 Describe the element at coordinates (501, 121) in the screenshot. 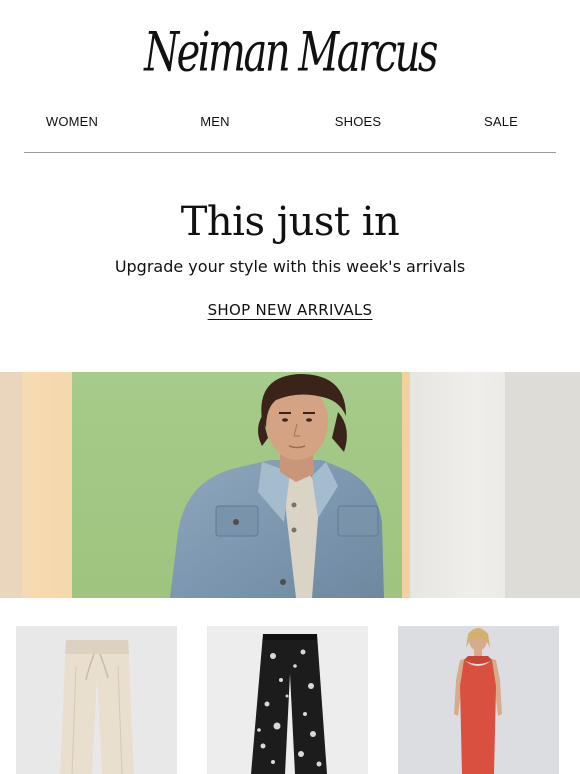

I see `nav-item-sale: SALE` at that location.